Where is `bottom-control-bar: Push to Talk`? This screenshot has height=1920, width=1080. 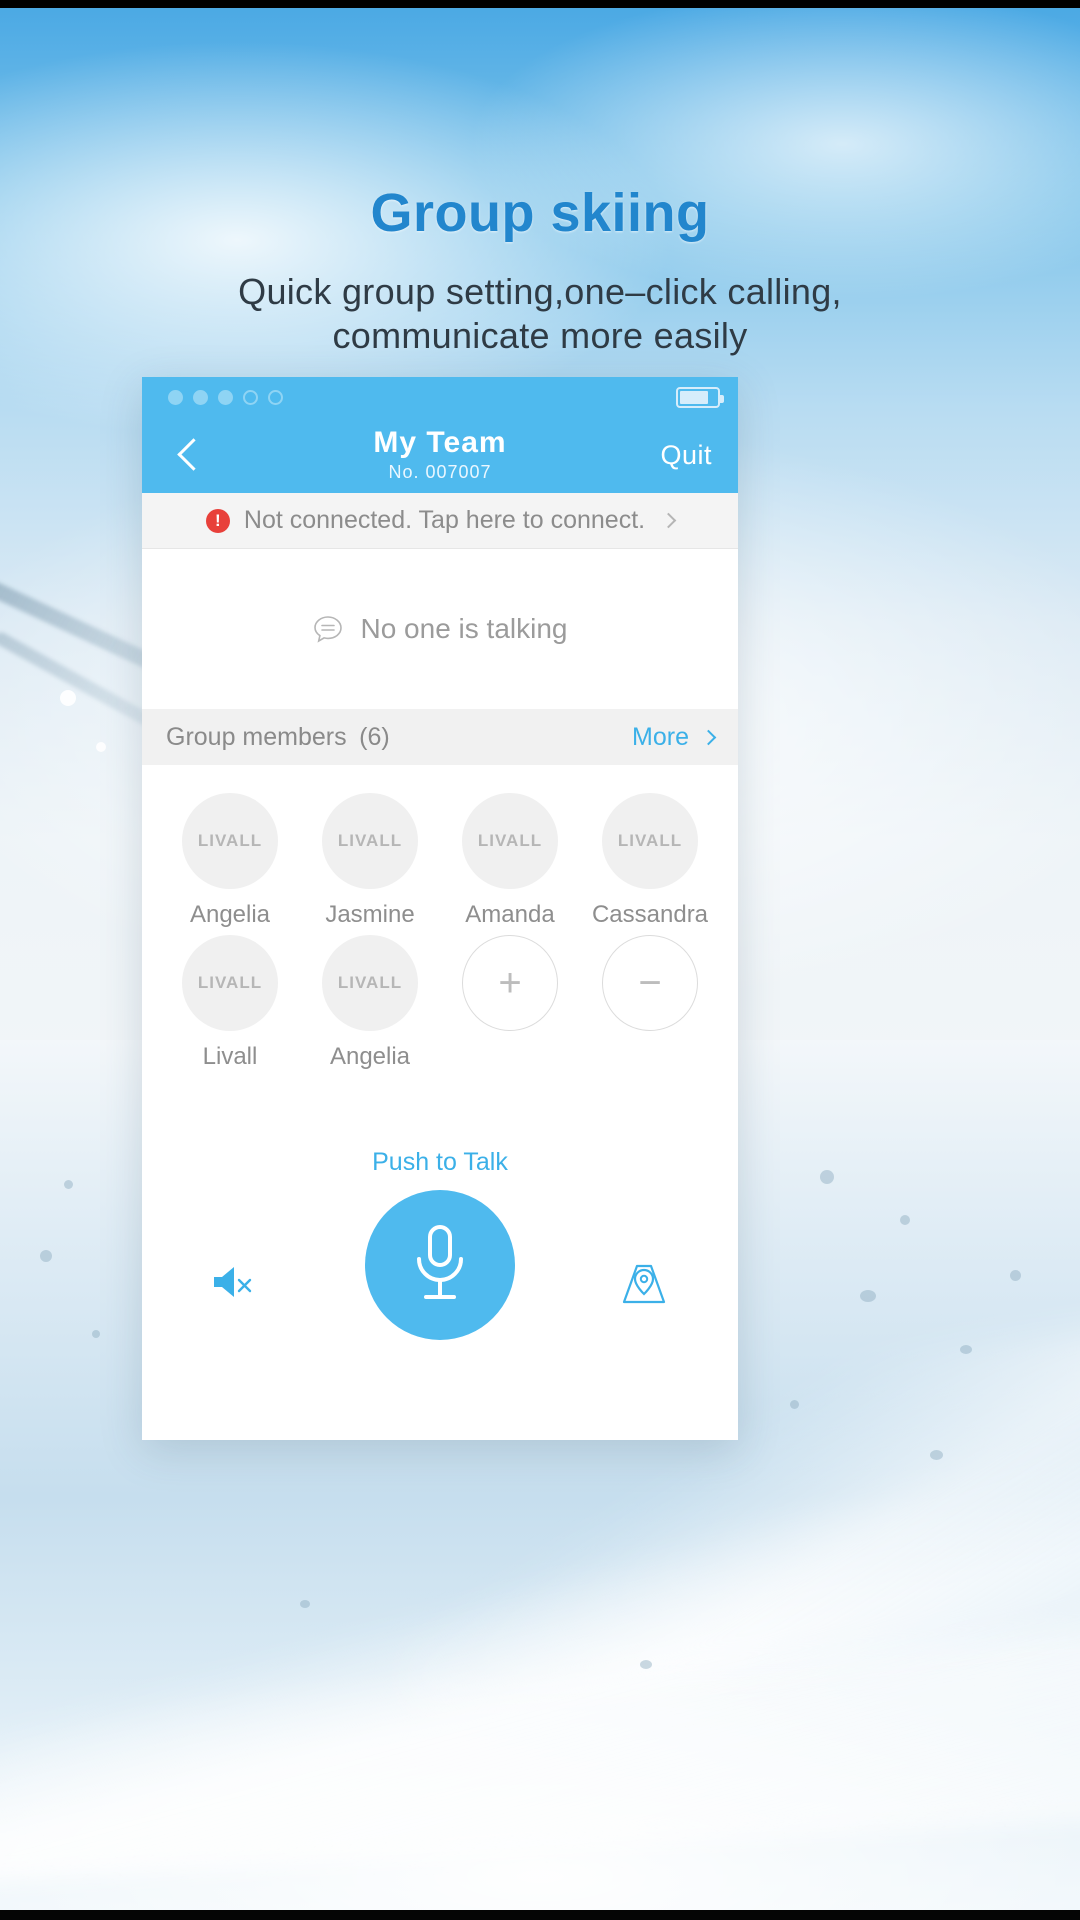 bottom-control-bar: Push to Talk is located at coordinates (440, 1290).